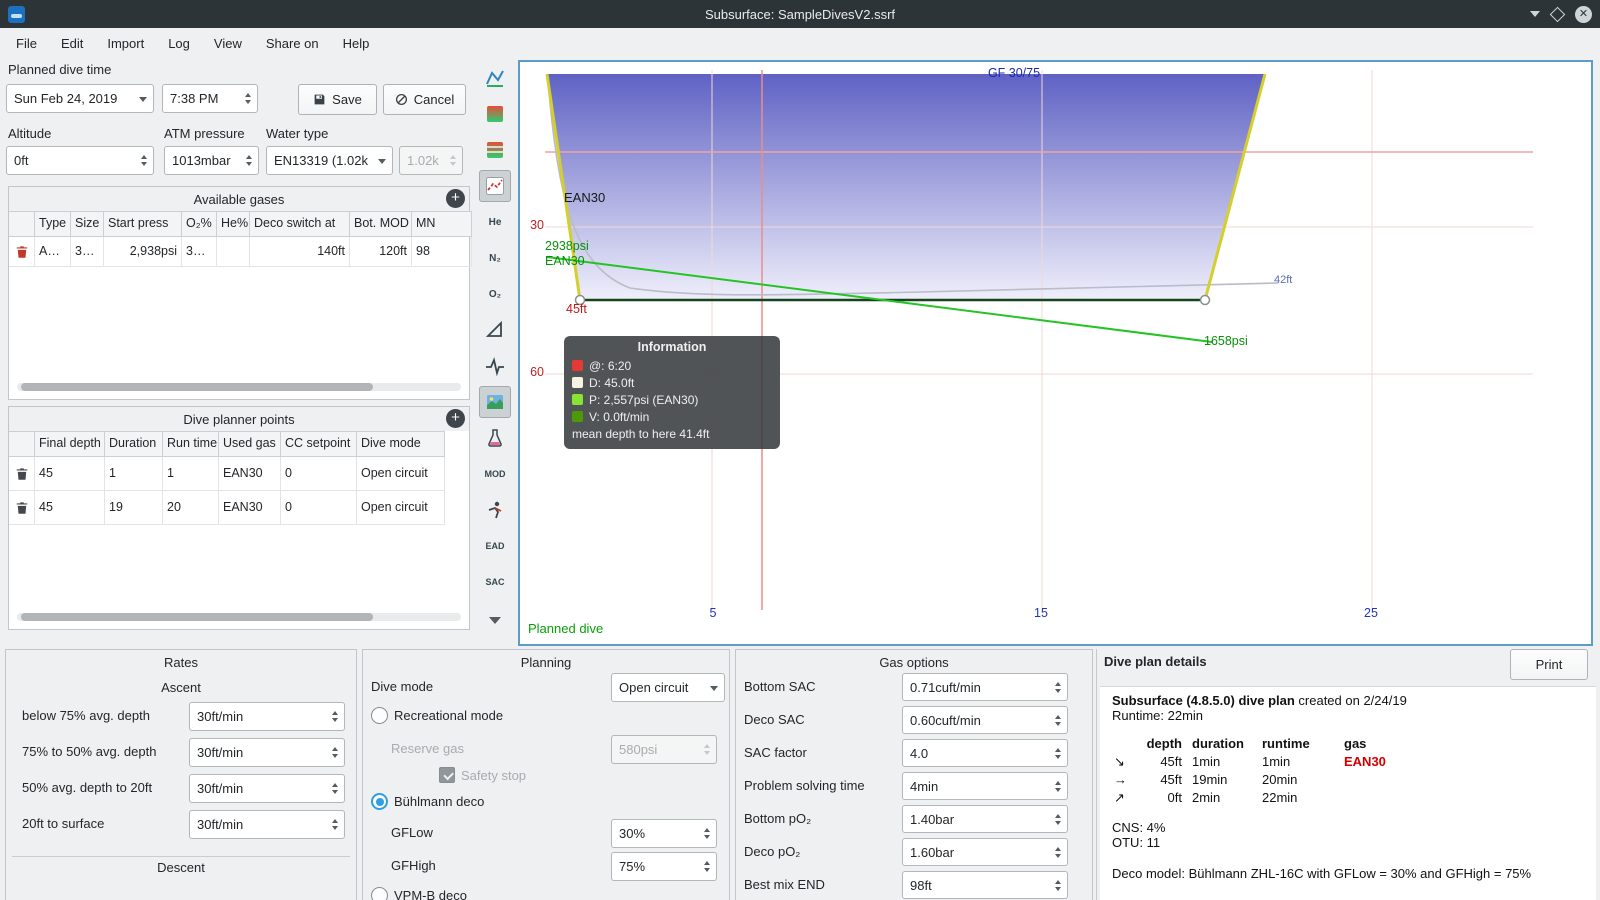 Image resolution: width=1600 pixels, height=900 pixels. I want to click on heart-rate-icon, so click(495, 366).